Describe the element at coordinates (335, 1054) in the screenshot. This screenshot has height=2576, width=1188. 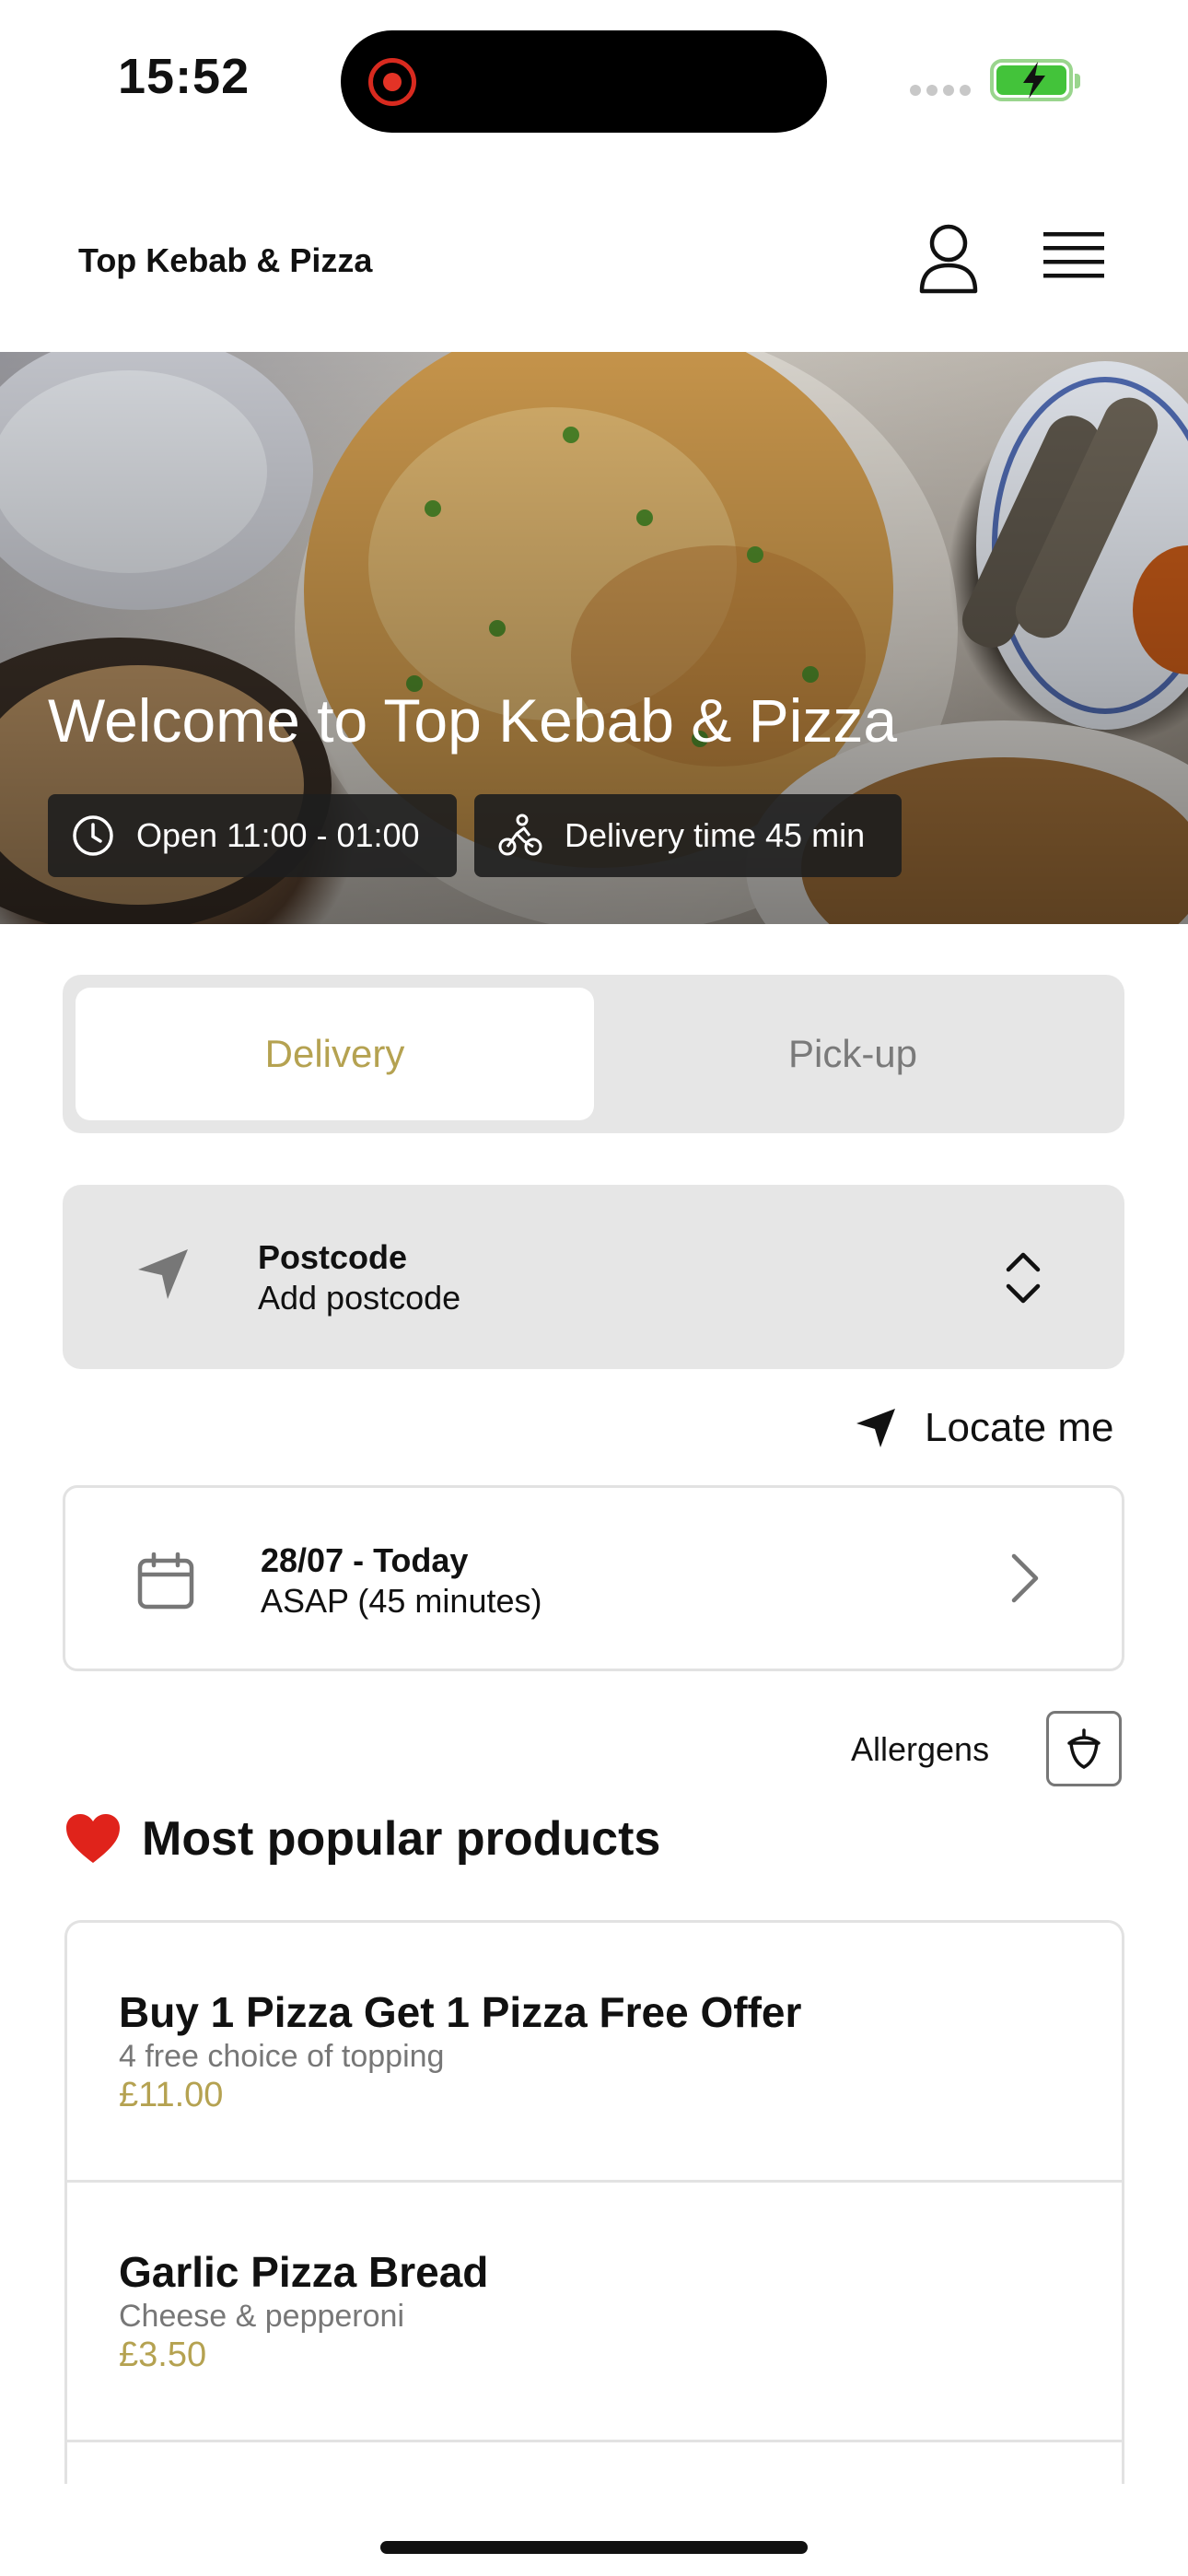
I see `tab-delivery: Delivery` at that location.